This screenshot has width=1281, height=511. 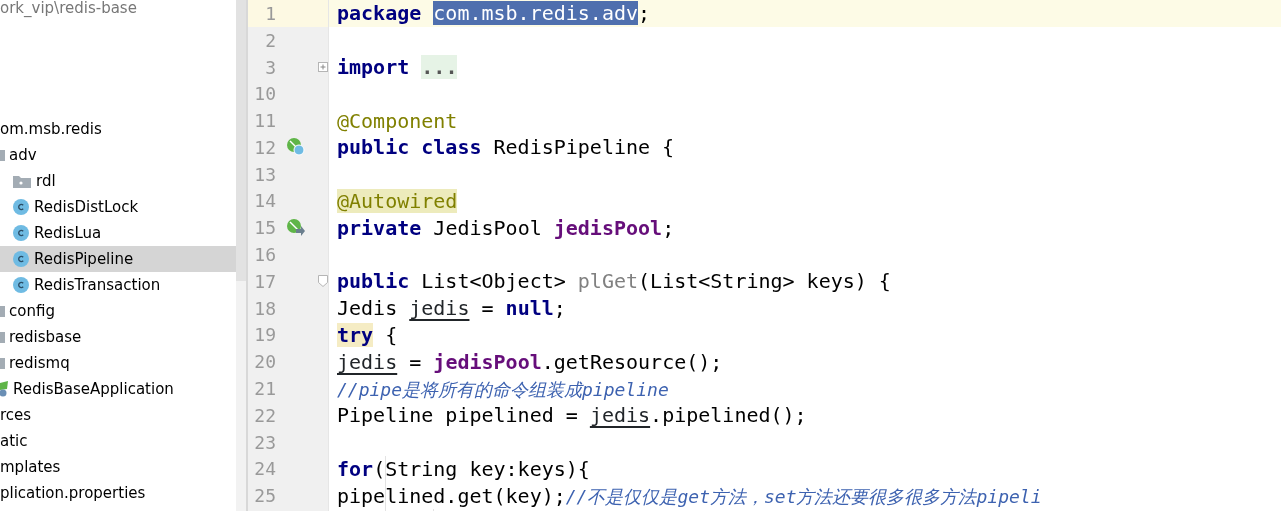 I want to click on tree-item: redismq, so click(x=118, y=363).